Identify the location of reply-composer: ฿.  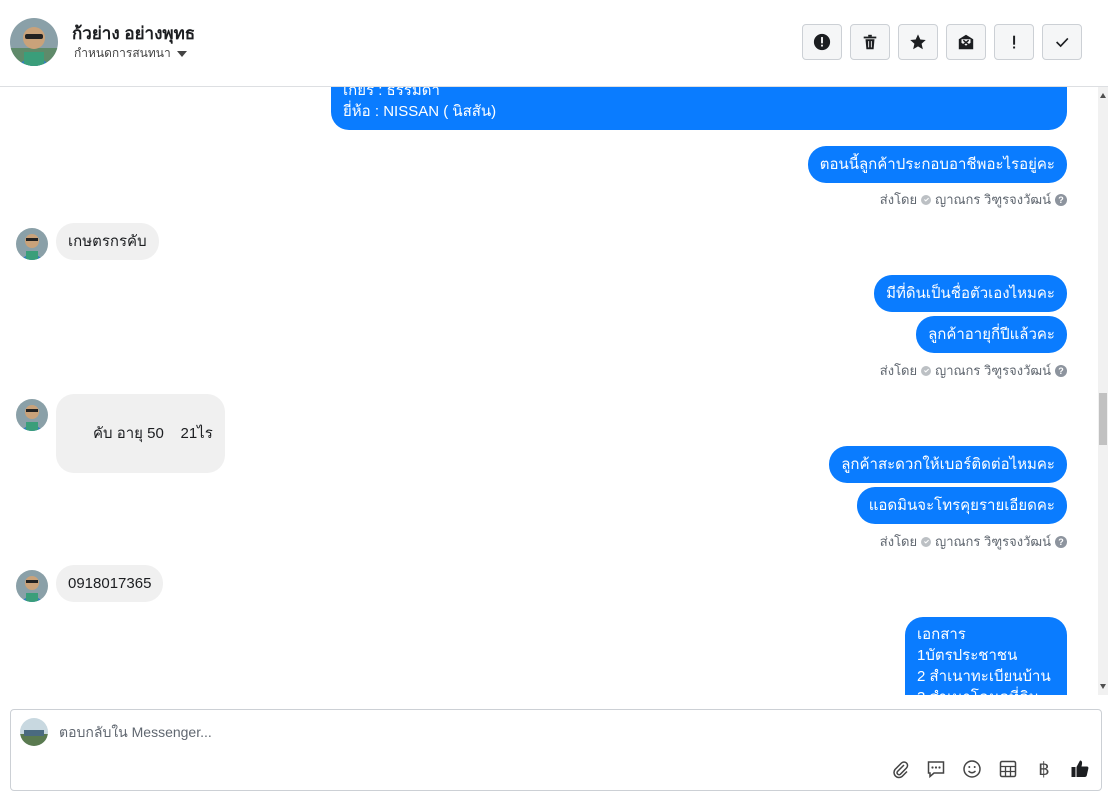
(556, 750).